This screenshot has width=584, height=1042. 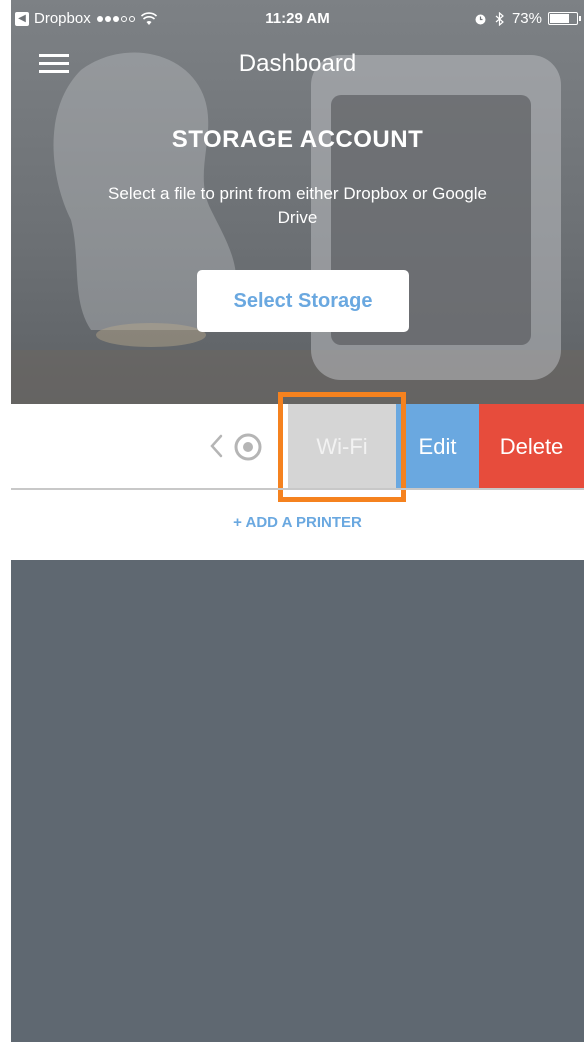 I want to click on left-gutter, so click(x=5, y=521).